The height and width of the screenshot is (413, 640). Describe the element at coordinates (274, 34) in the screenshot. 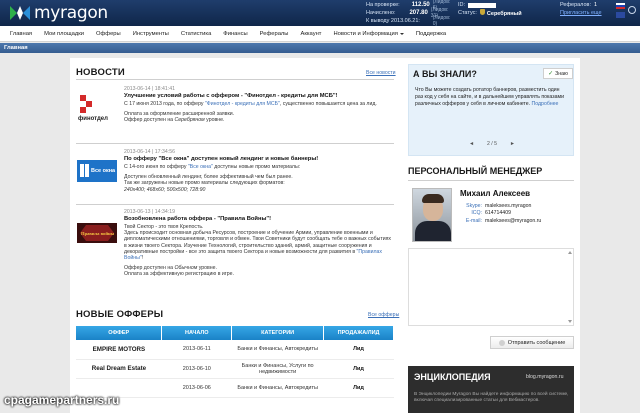

I see `nav-item-referrals: Рефералы` at that location.